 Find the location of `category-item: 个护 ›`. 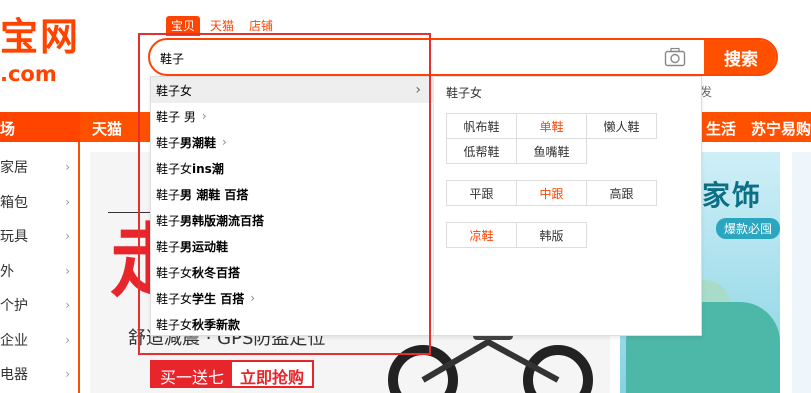

category-item: 个护 › is located at coordinates (40, 305).